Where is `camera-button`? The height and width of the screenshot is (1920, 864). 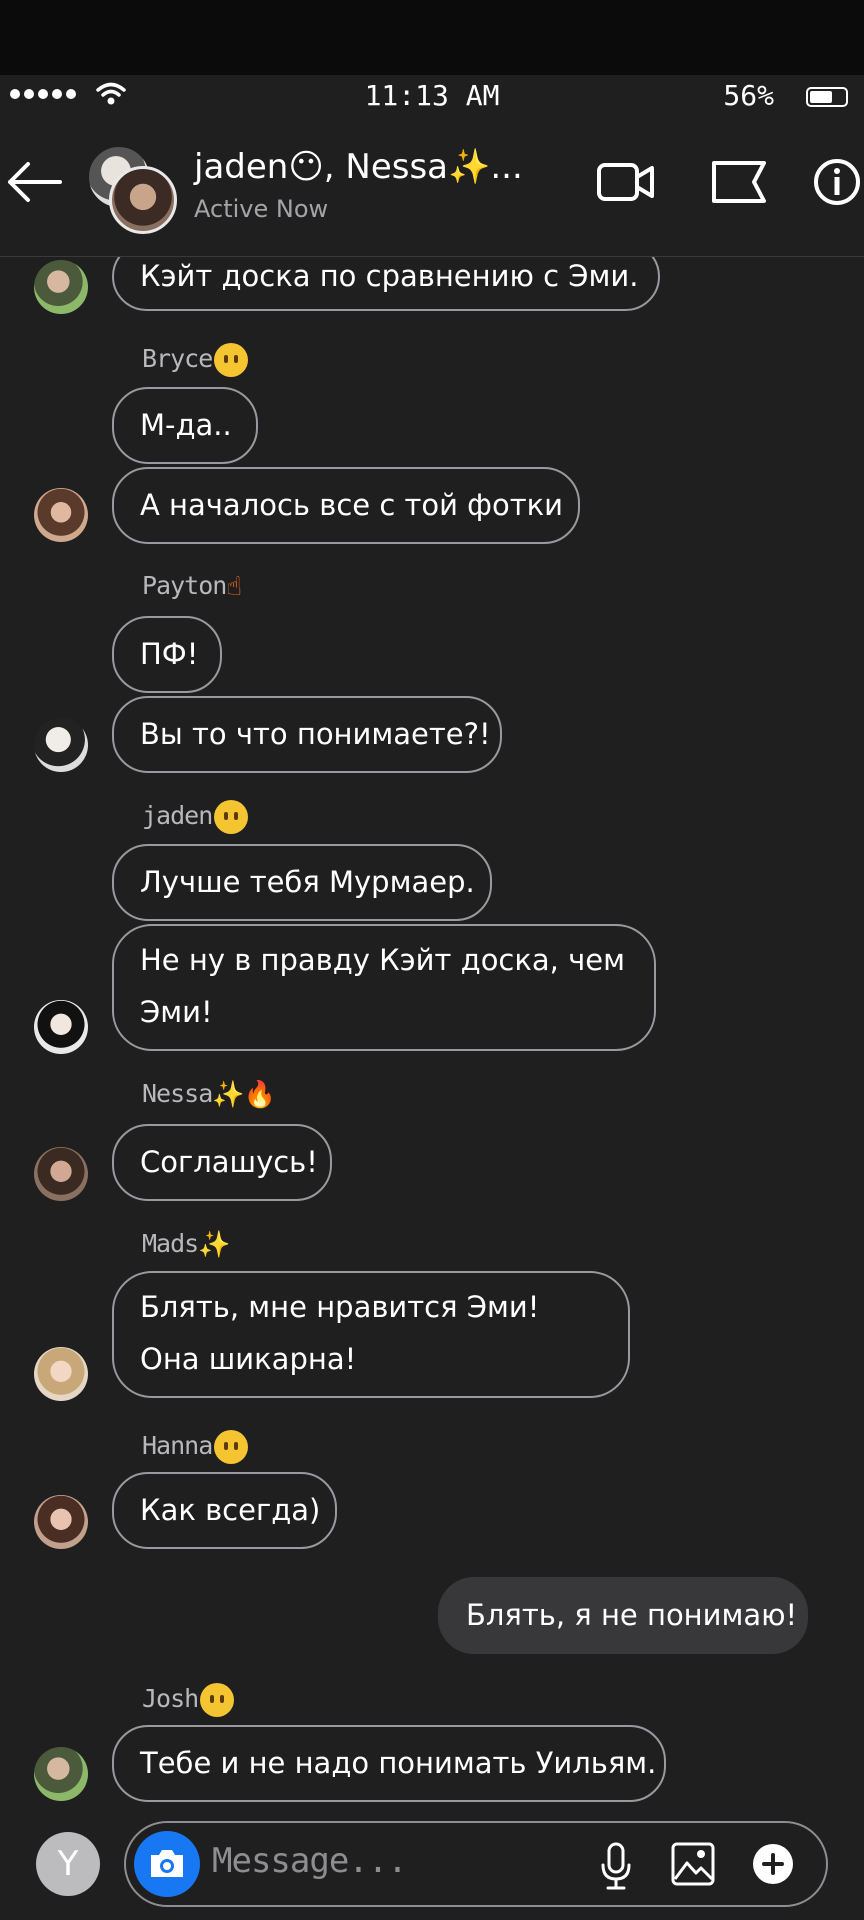
camera-button is located at coordinates (167, 1864).